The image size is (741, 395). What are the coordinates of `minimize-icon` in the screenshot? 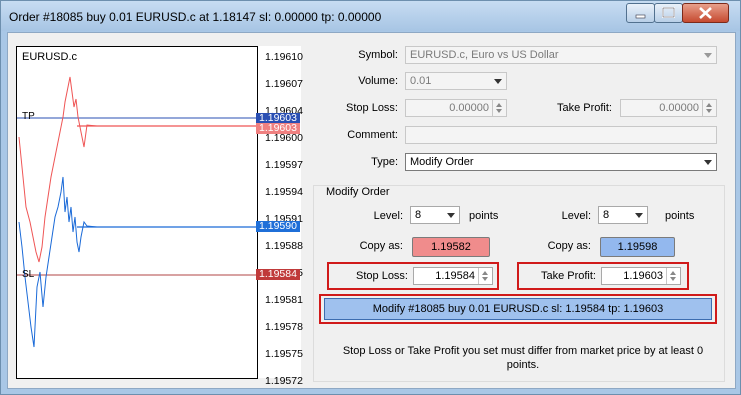 It's located at (640, 13).